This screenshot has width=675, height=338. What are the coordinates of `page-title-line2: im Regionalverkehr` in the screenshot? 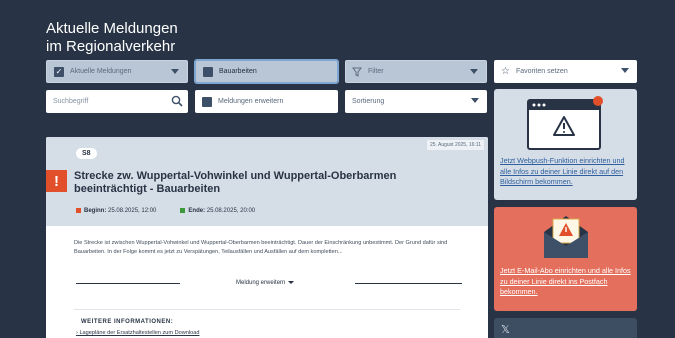 It's located at (111, 46).